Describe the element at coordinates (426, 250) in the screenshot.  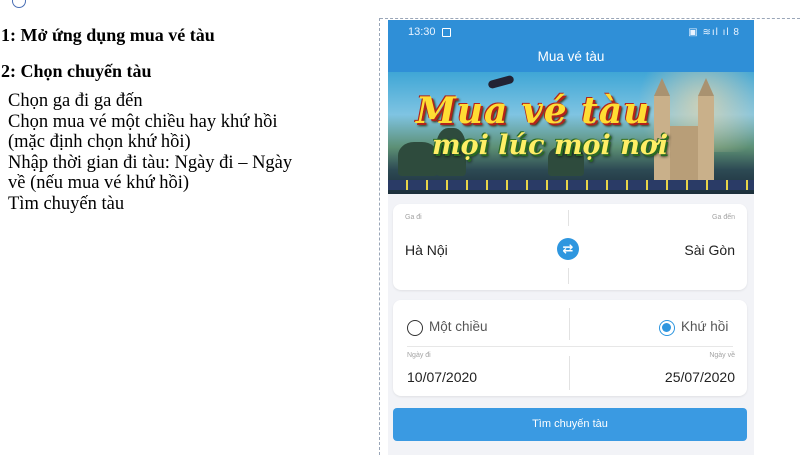
I see `from-station-field: Hà Nội` at that location.